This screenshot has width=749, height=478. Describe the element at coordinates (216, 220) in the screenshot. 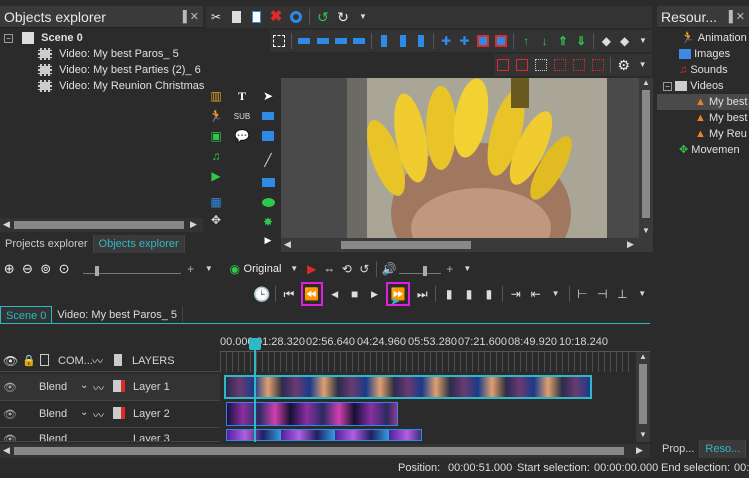

I see `move-icon: ✥` at that location.